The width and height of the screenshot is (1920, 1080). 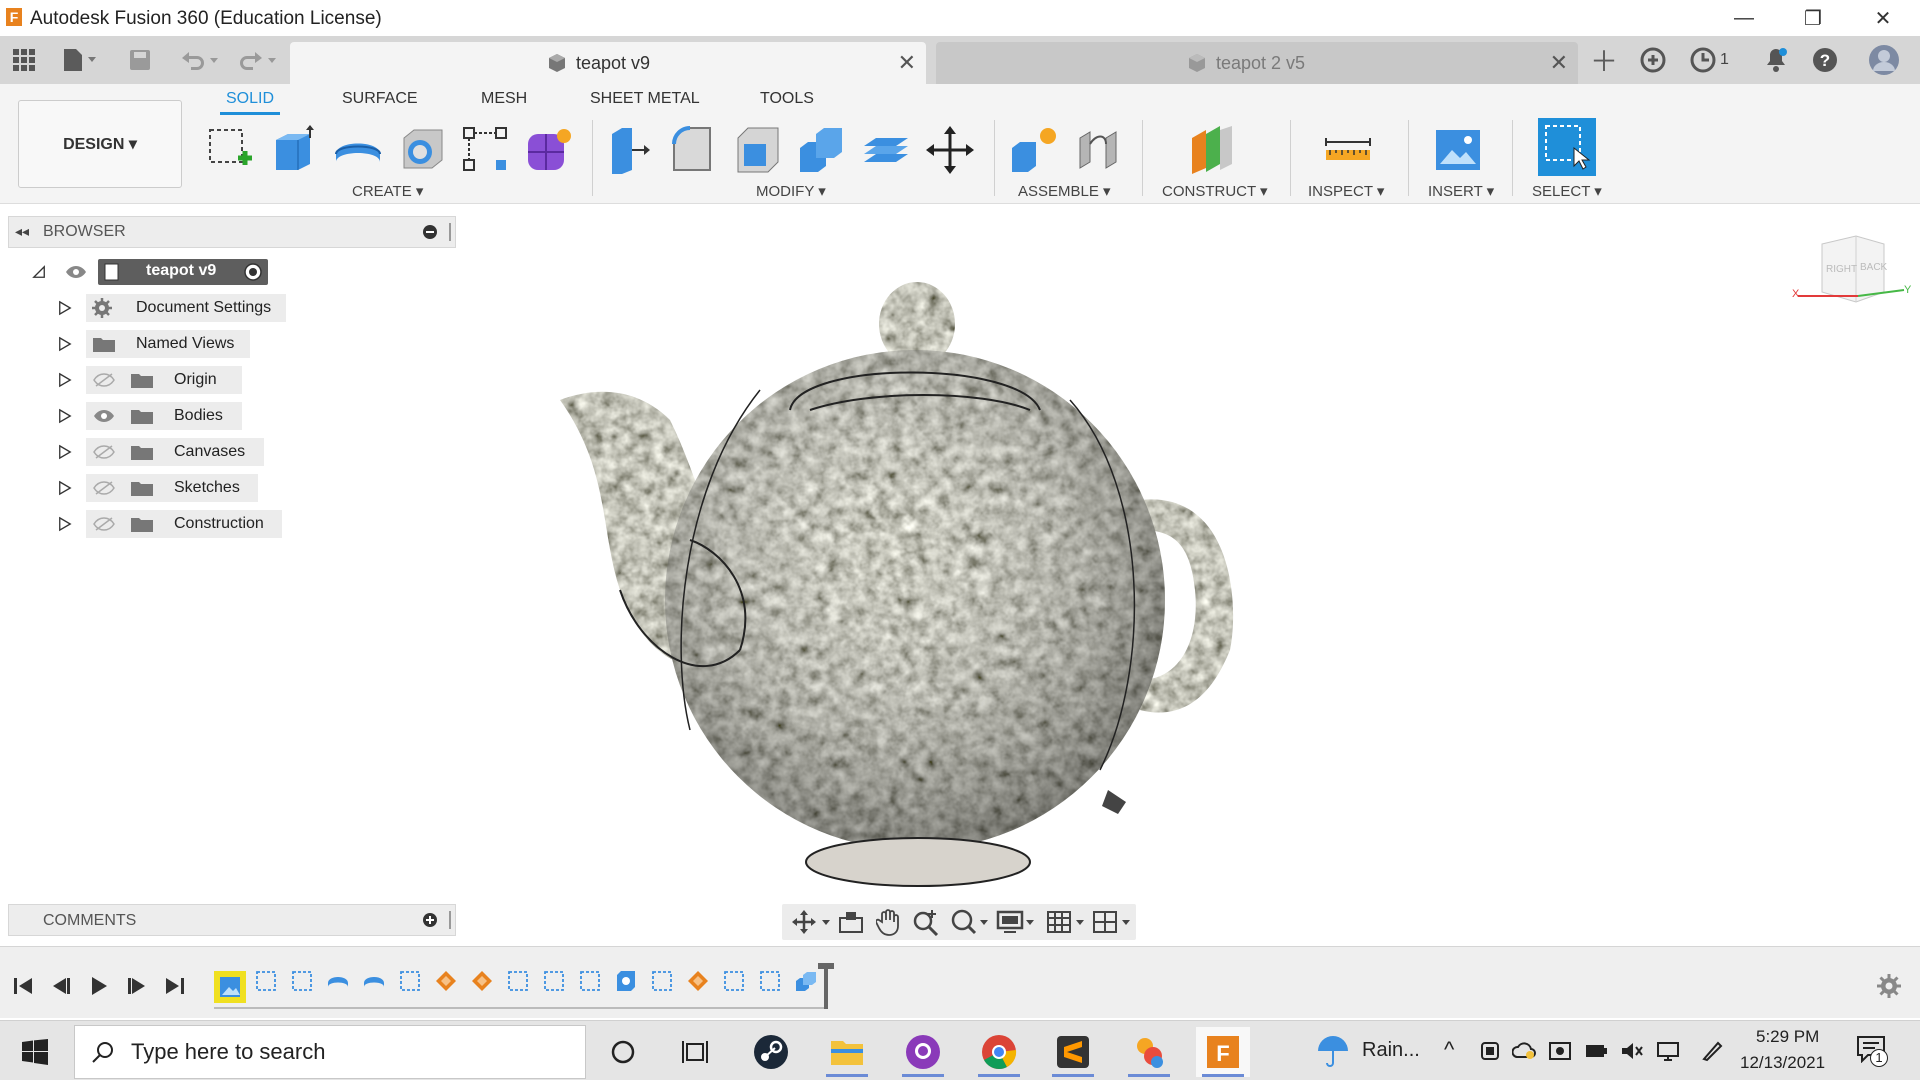 What do you see at coordinates (140, 60) in the screenshot?
I see `save-icon` at bounding box center [140, 60].